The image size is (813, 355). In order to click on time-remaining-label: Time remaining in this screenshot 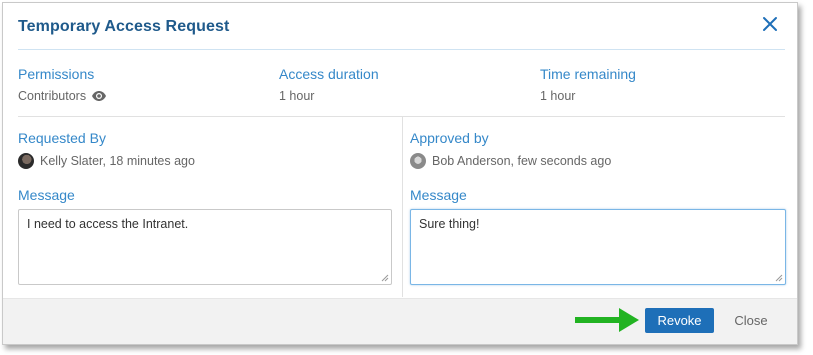, I will do `click(588, 74)`.